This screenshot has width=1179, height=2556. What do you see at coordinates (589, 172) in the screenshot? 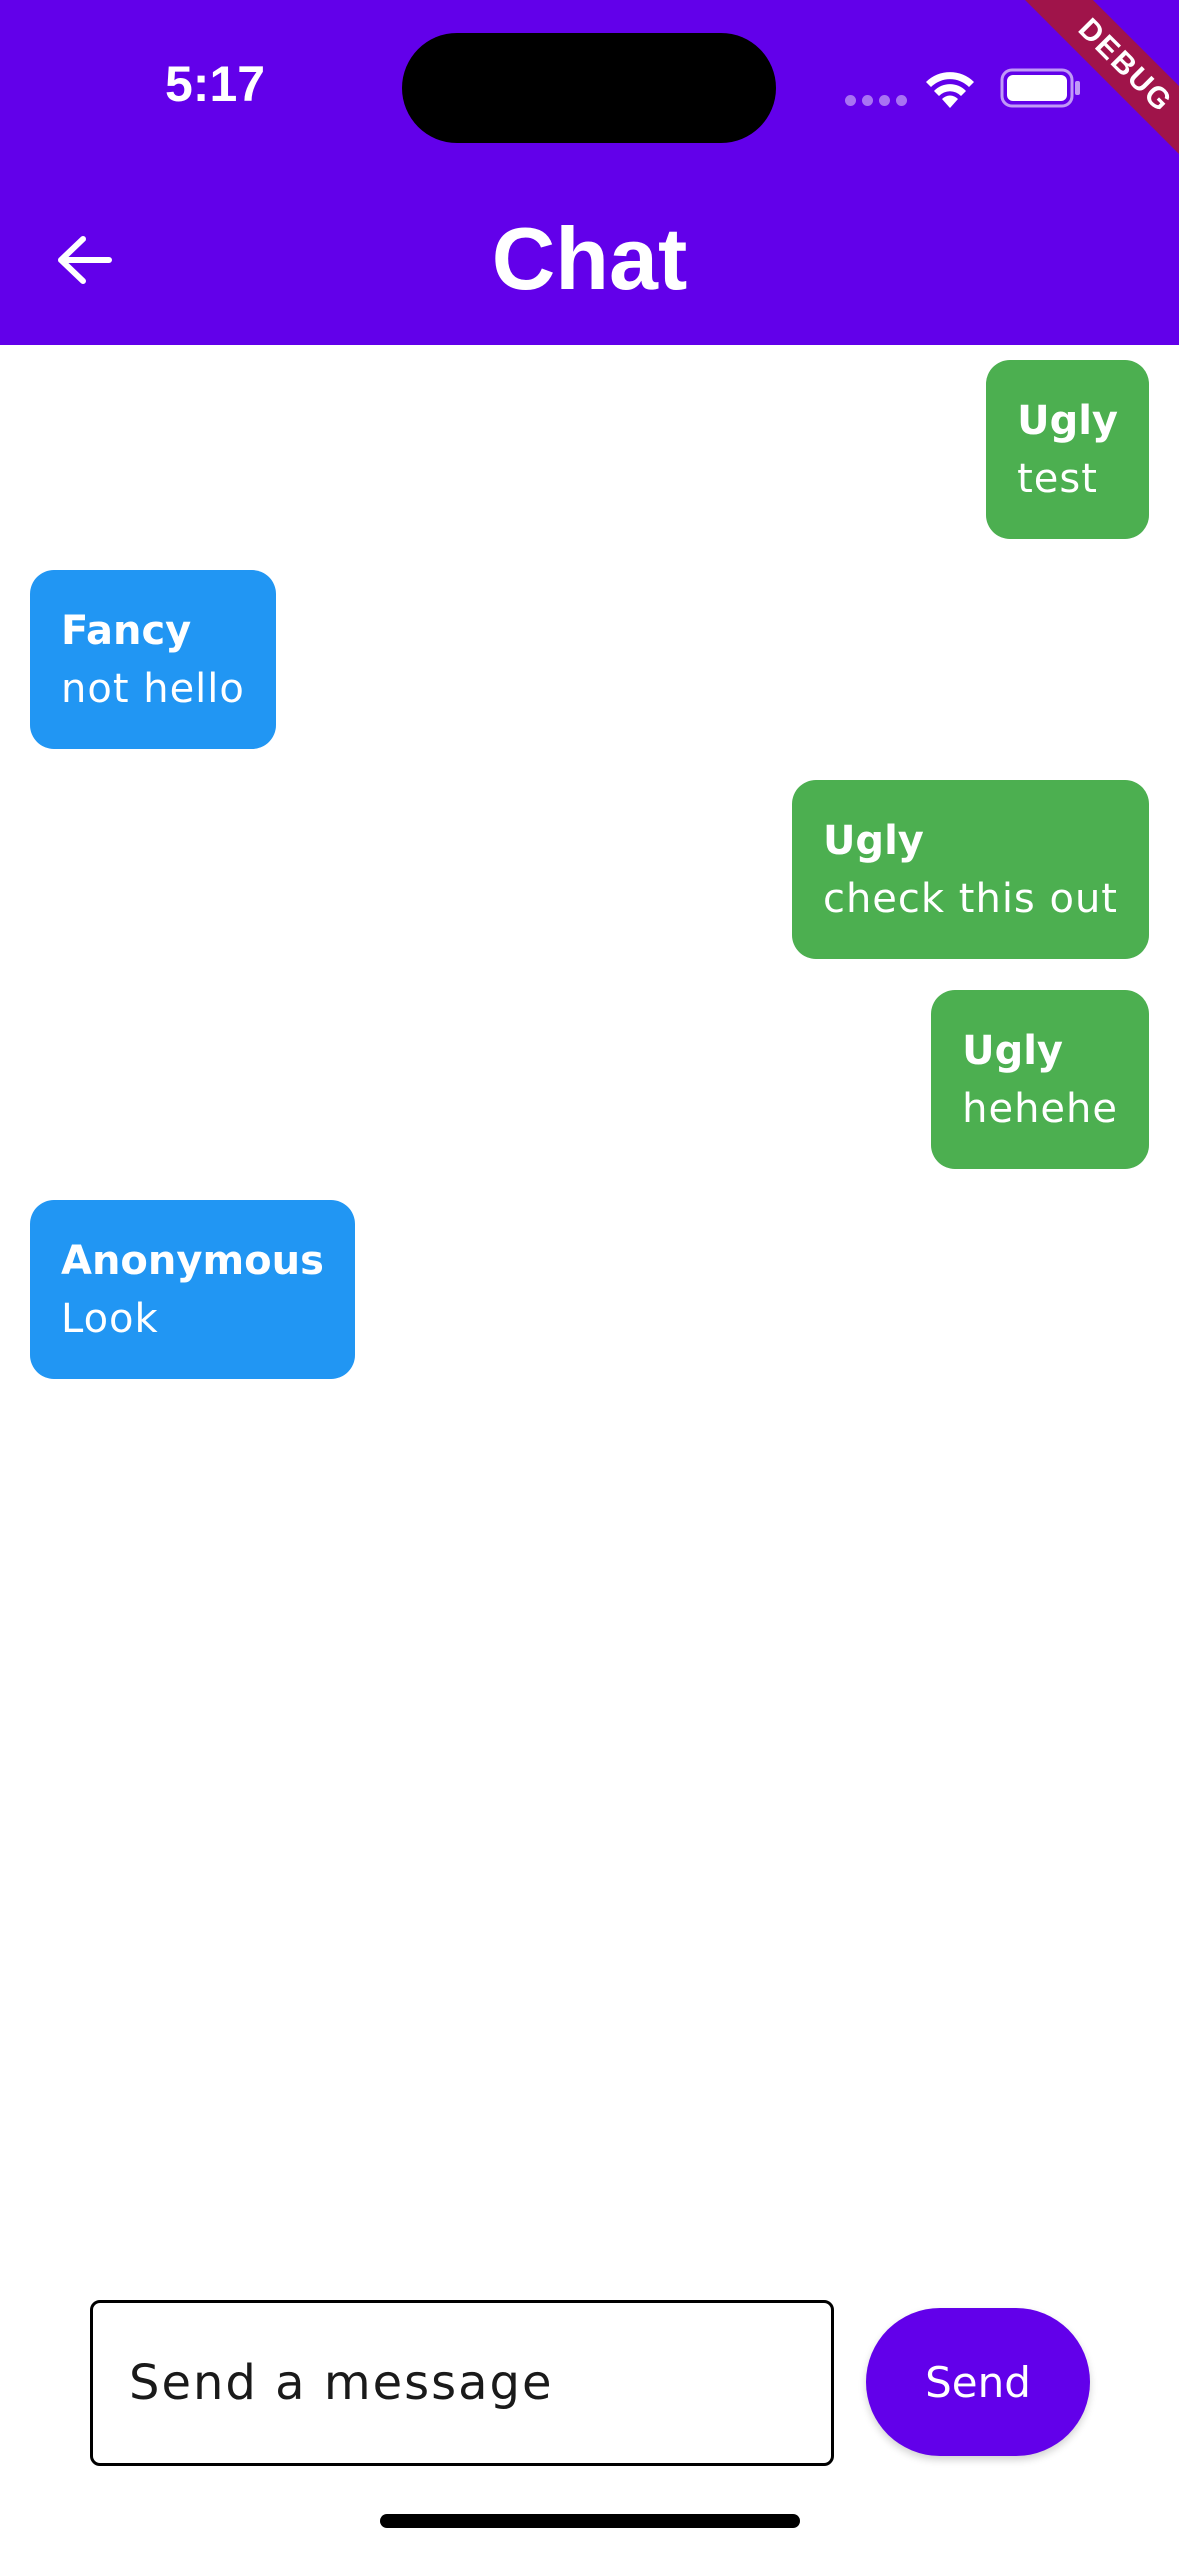
I see `app-bar: 5:17 DEBUG Chat` at bounding box center [589, 172].